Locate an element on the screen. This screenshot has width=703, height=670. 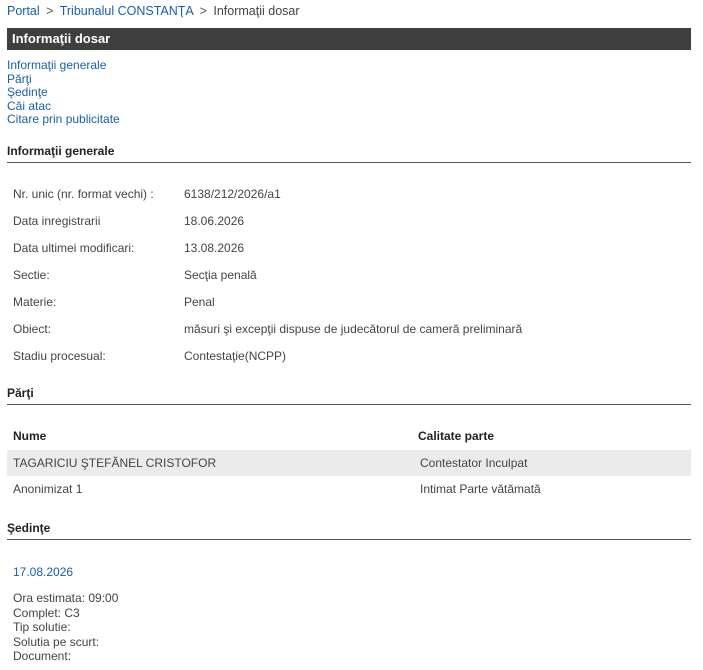
page-title-bar: Informaţii dosar is located at coordinates (349, 39).